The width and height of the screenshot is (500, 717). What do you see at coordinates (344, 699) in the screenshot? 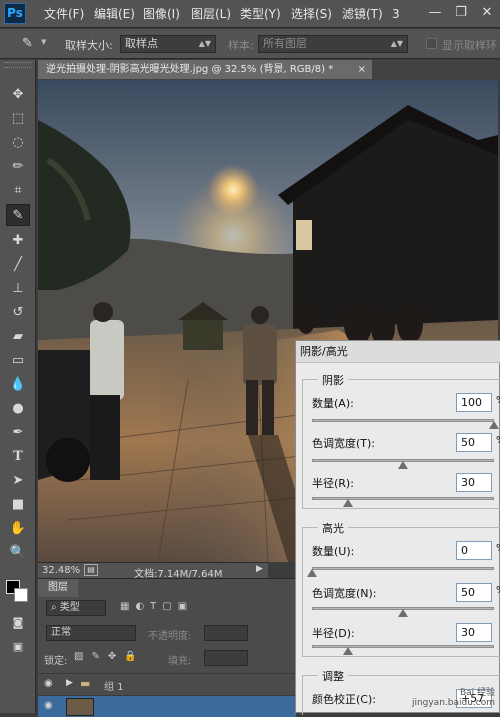
I see `color-correction-label: 颜色校正(C):` at bounding box center [344, 699].